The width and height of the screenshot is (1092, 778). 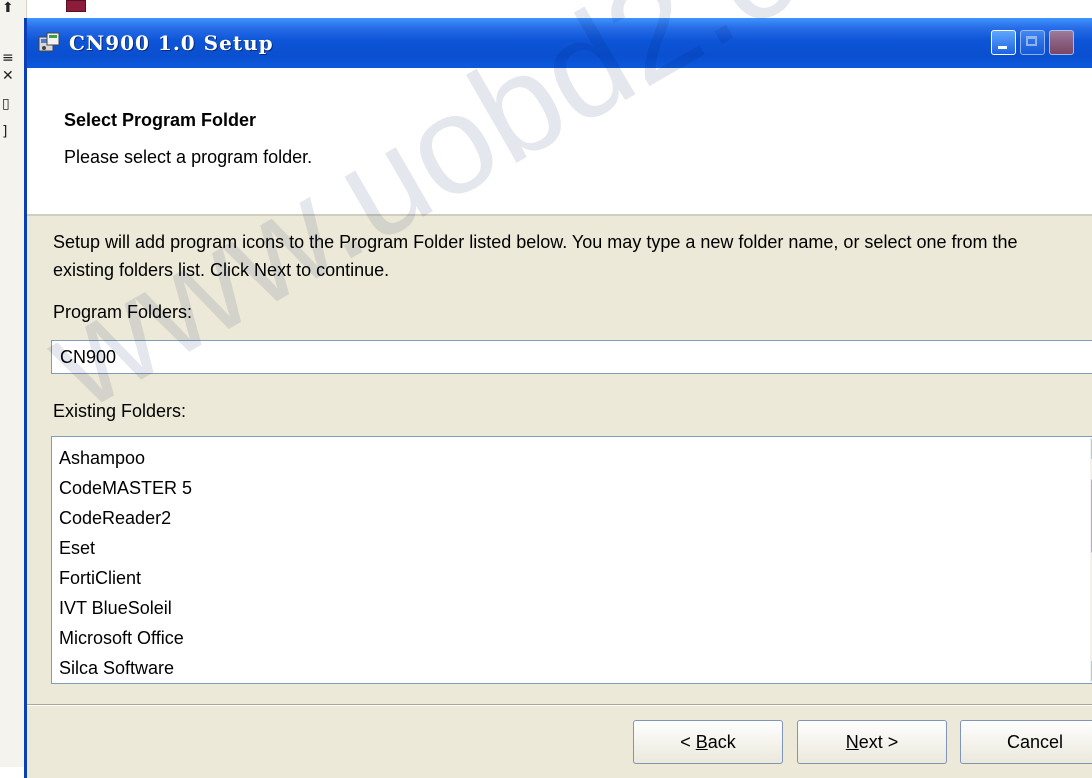 I want to click on list-item: IVT BlueSoleil, so click(x=573, y=608).